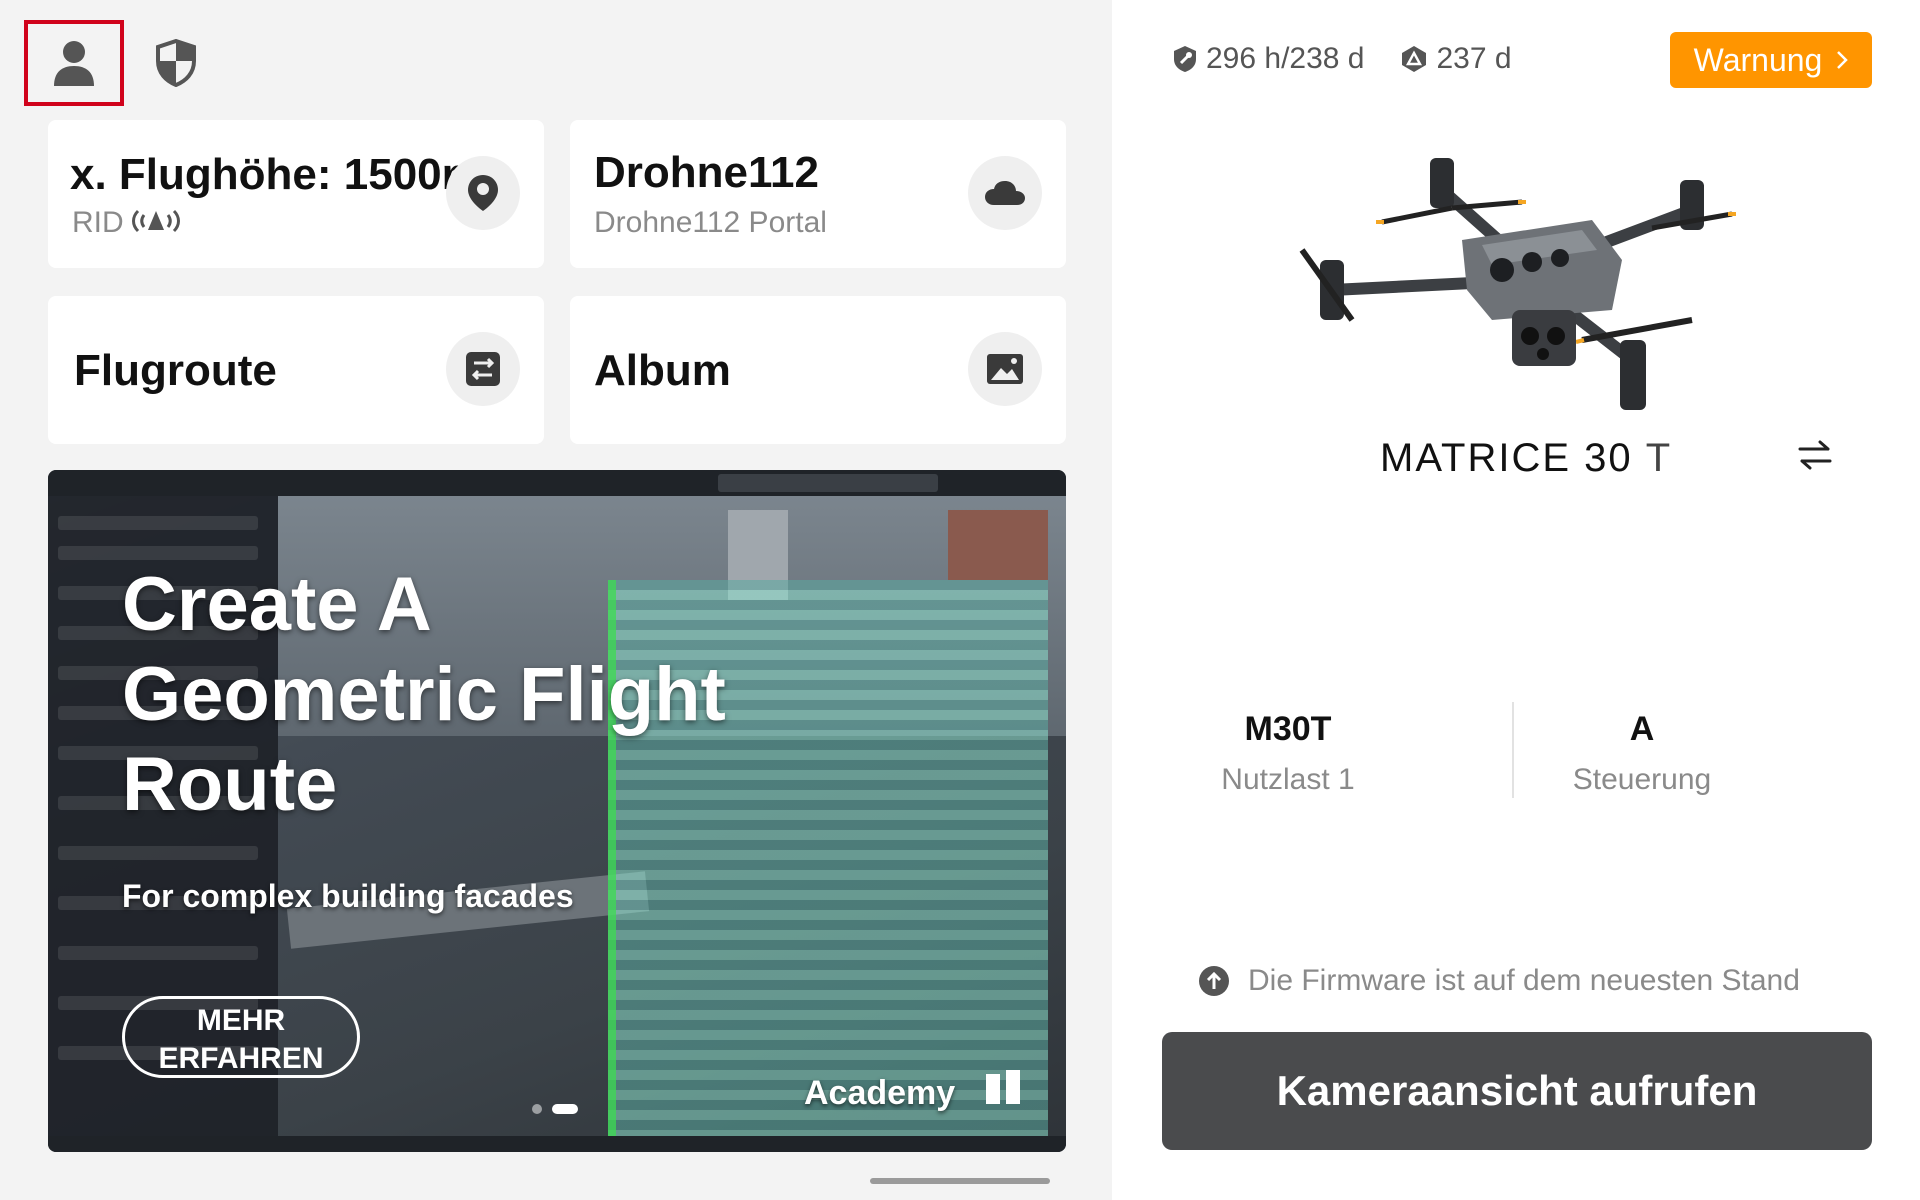  What do you see at coordinates (960, 1181) in the screenshot?
I see `home-indicator` at bounding box center [960, 1181].